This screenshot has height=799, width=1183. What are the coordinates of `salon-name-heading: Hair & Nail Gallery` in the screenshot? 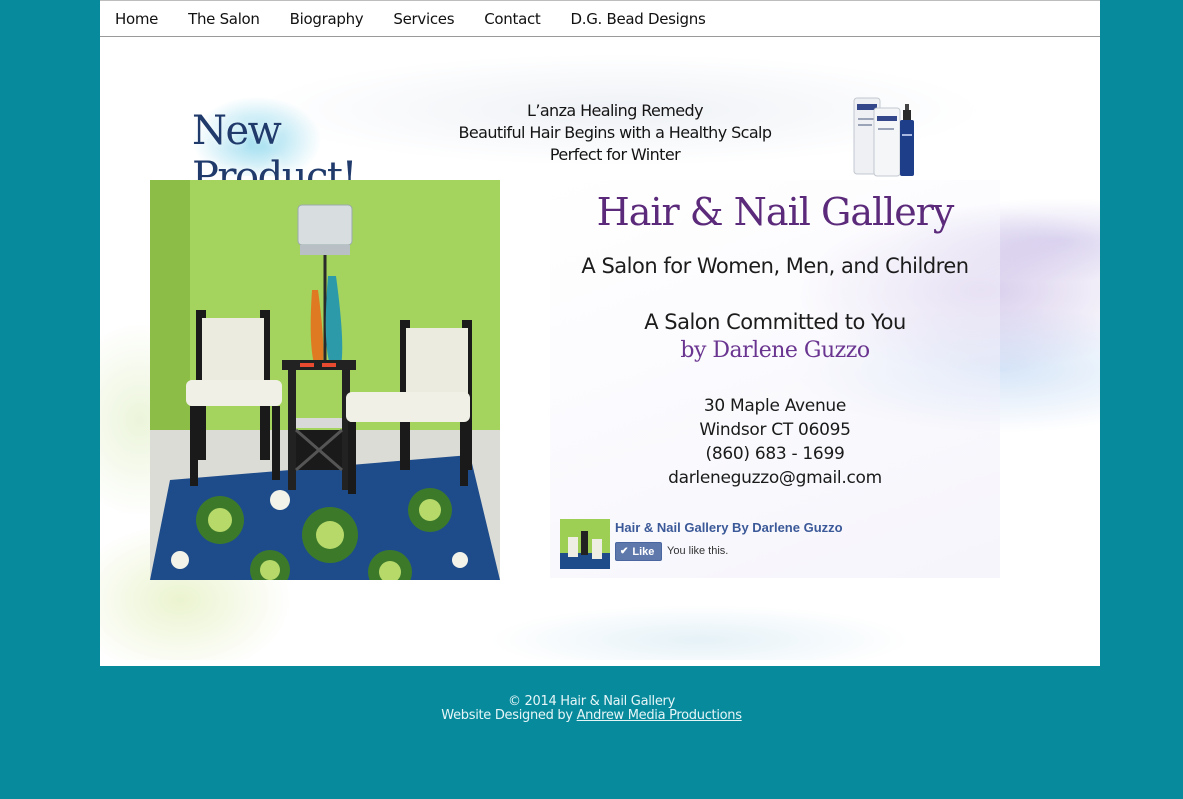 It's located at (775, 212).